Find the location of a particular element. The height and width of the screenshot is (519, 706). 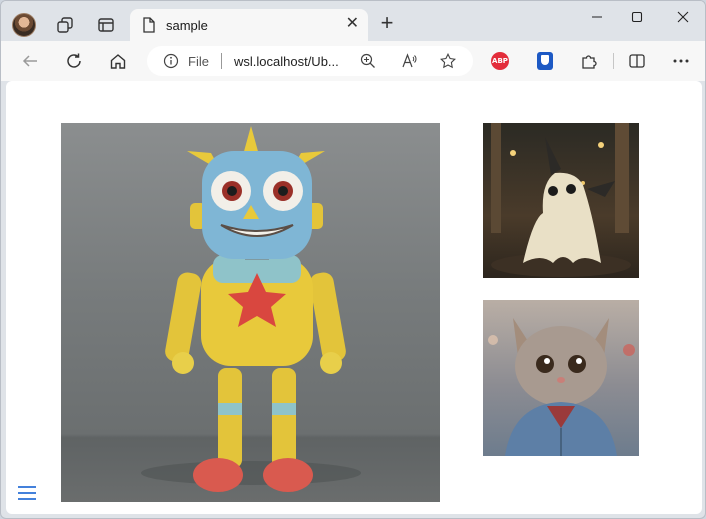

adblock-plus-icon: ABP is located at coordinates (500, 61).